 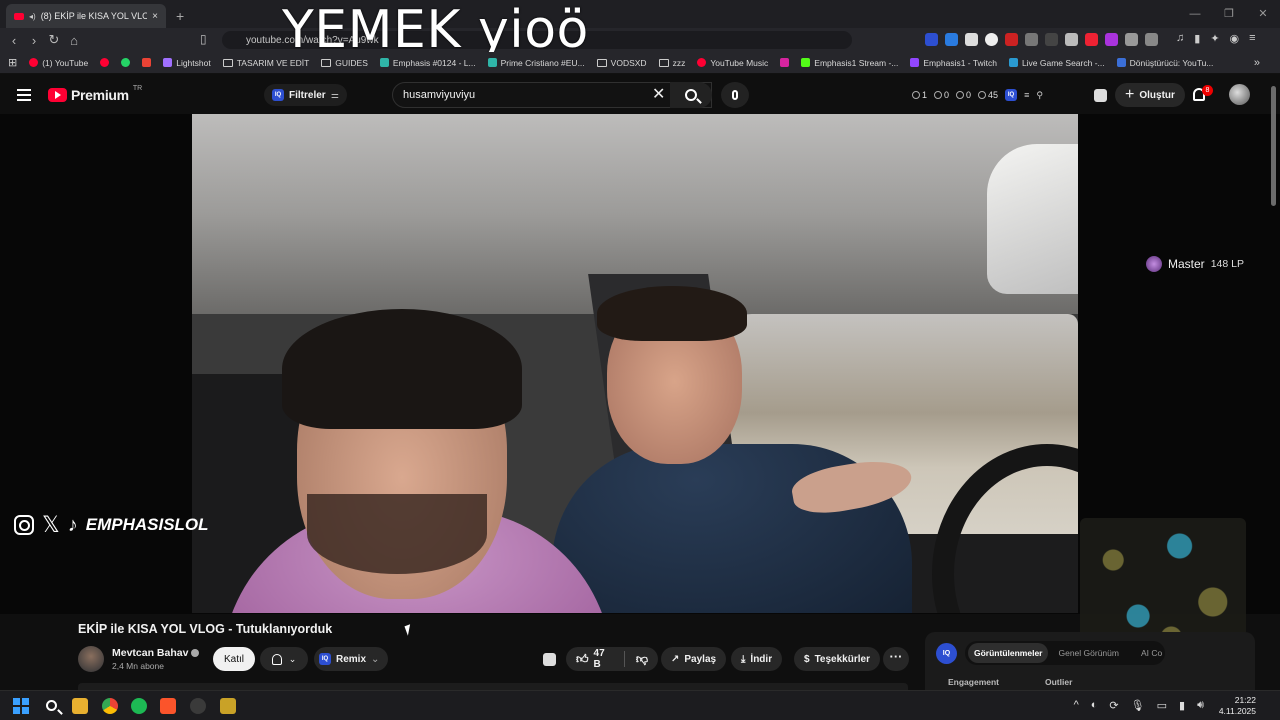 I want to click on filters-button: IQ Filtreler ⚌, so click(x=305, y=95).